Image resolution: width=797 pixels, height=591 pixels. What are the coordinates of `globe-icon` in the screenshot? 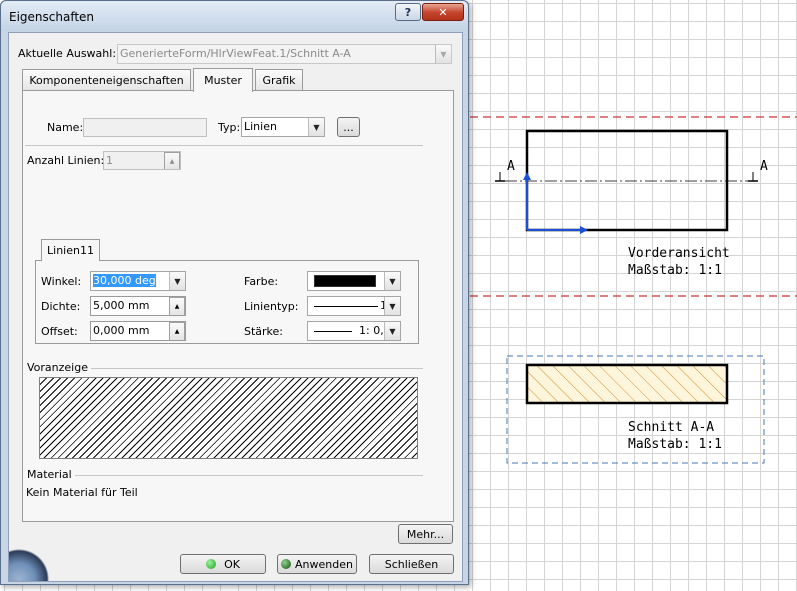 It's located at (33, 563).